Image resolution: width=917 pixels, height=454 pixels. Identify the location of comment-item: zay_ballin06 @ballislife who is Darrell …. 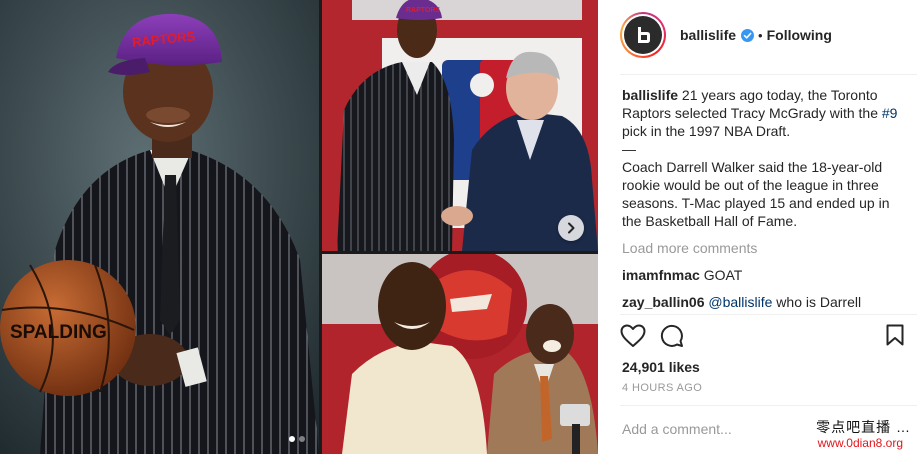
(760, 303).